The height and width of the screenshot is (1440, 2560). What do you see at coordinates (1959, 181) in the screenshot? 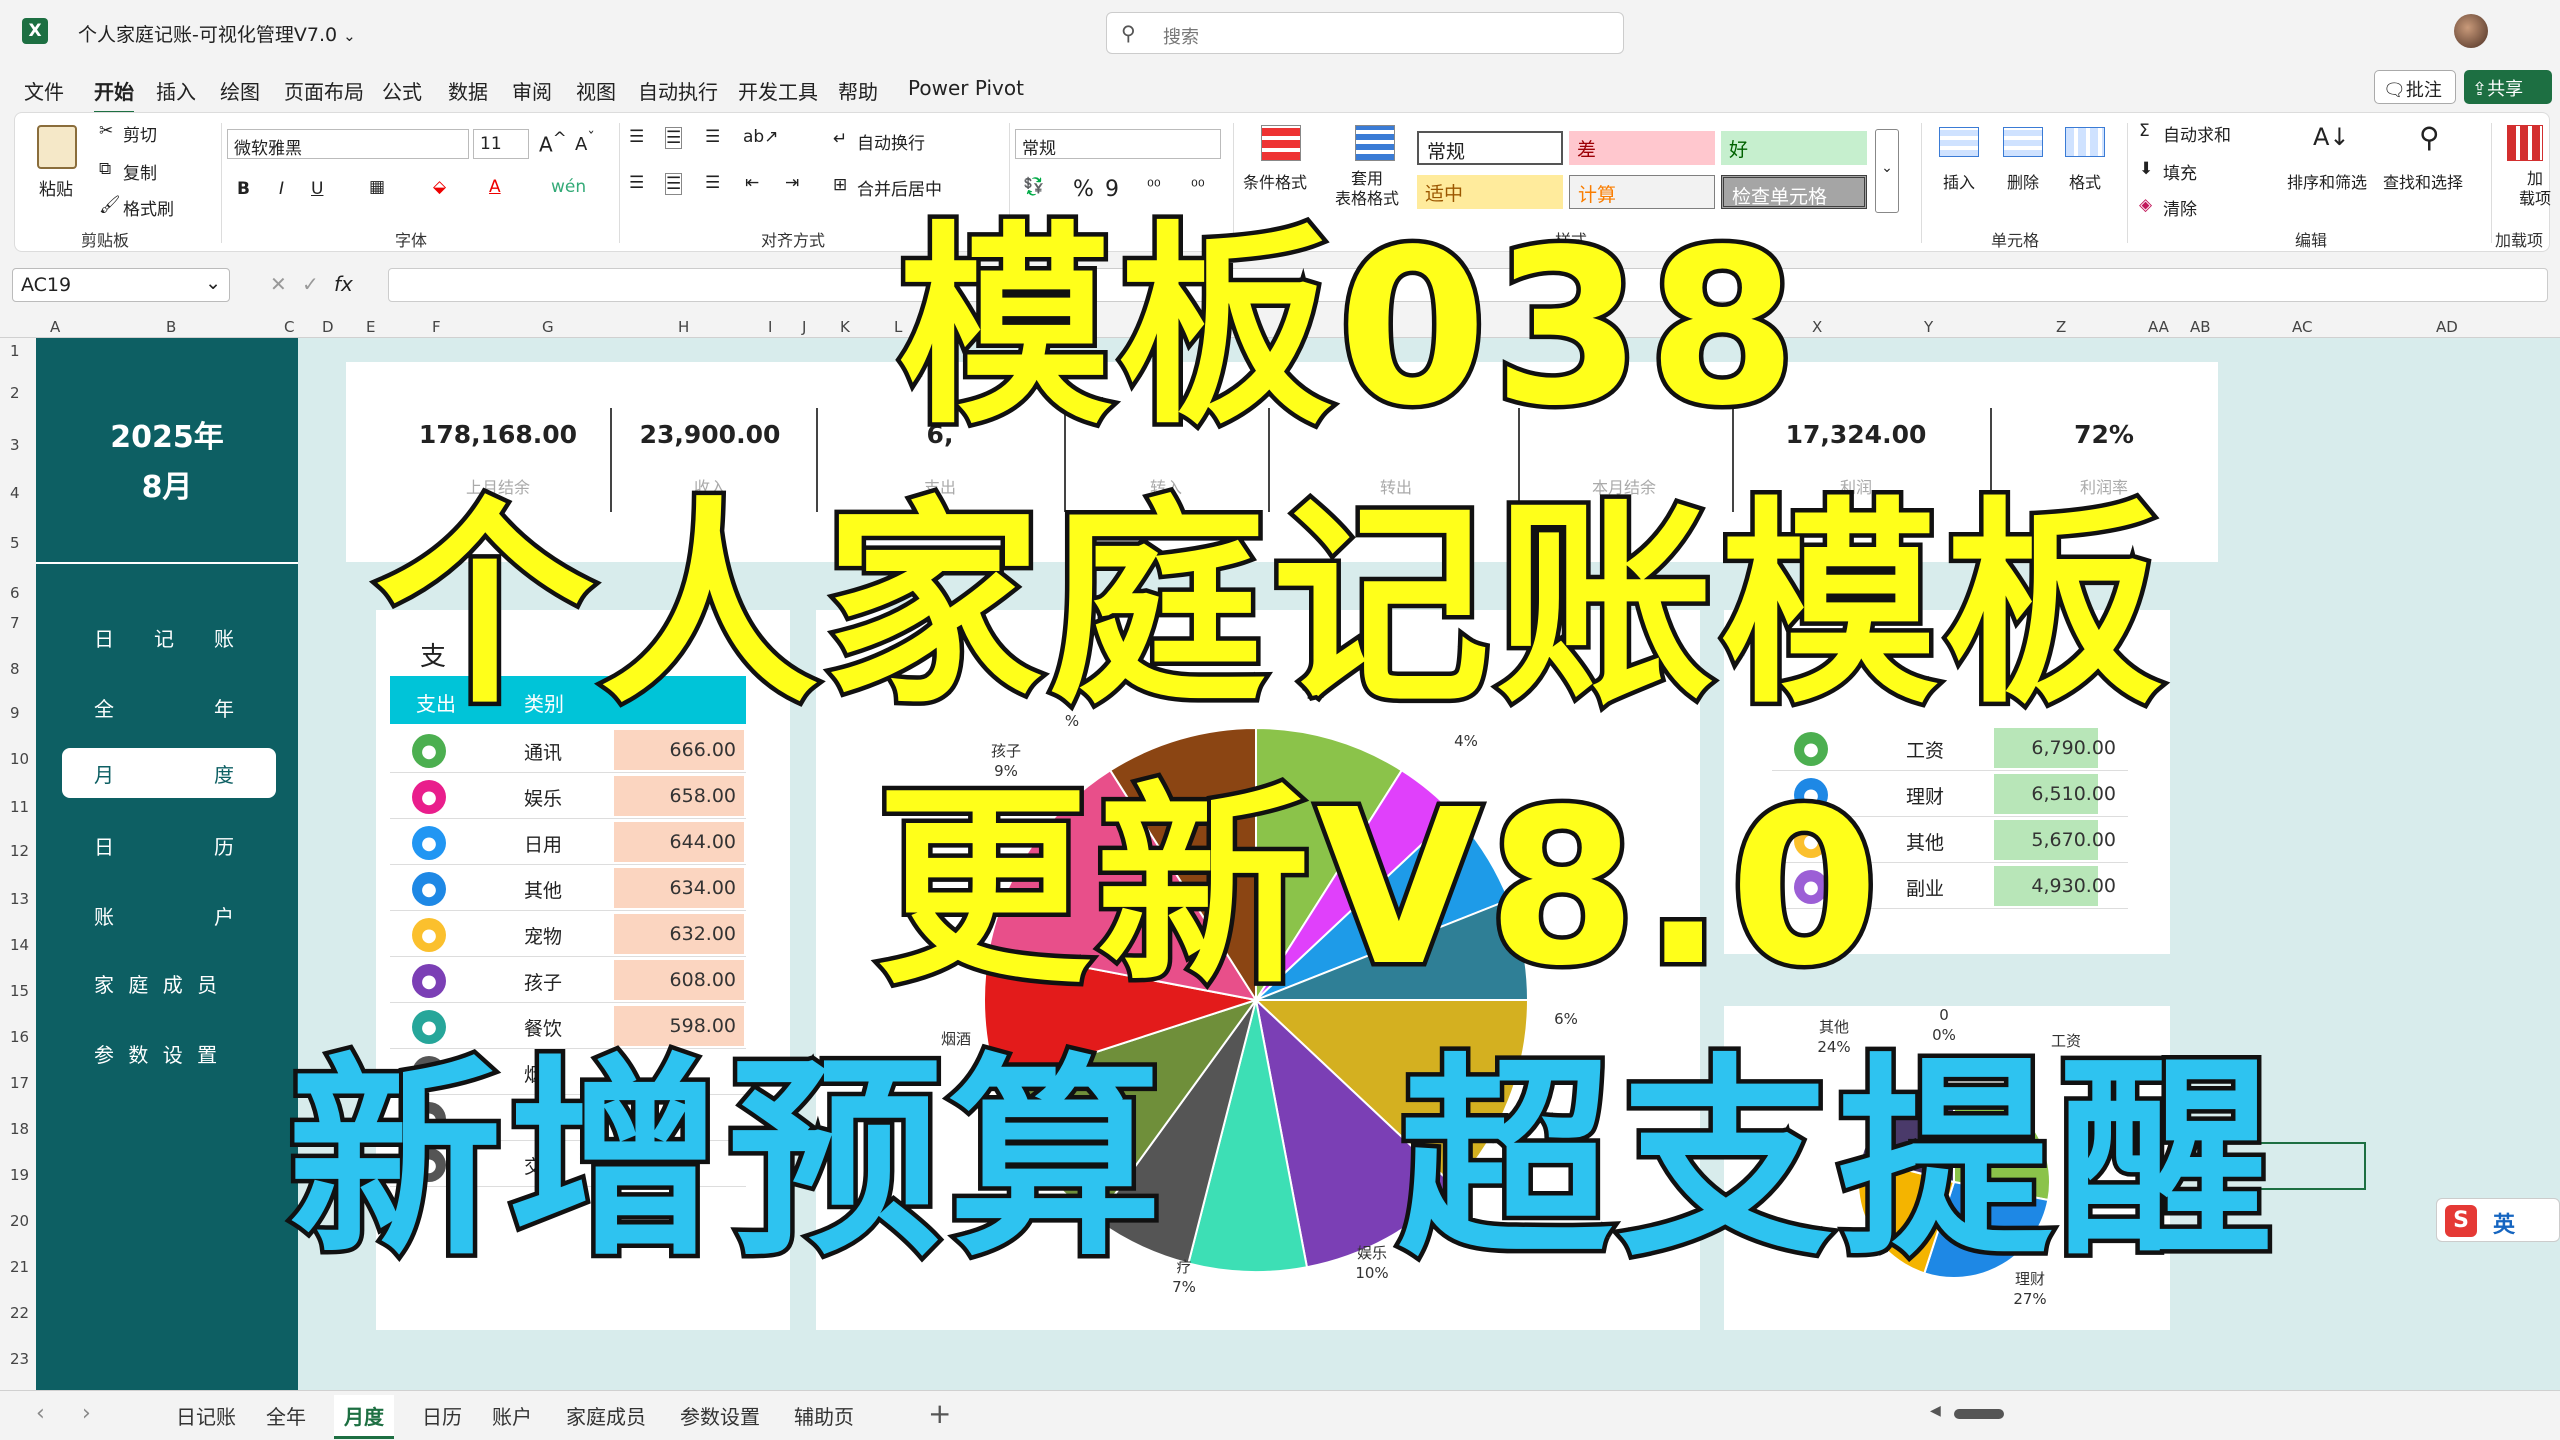
I see `insert-cells-button: 插入` at bounding box center [1959, 181].